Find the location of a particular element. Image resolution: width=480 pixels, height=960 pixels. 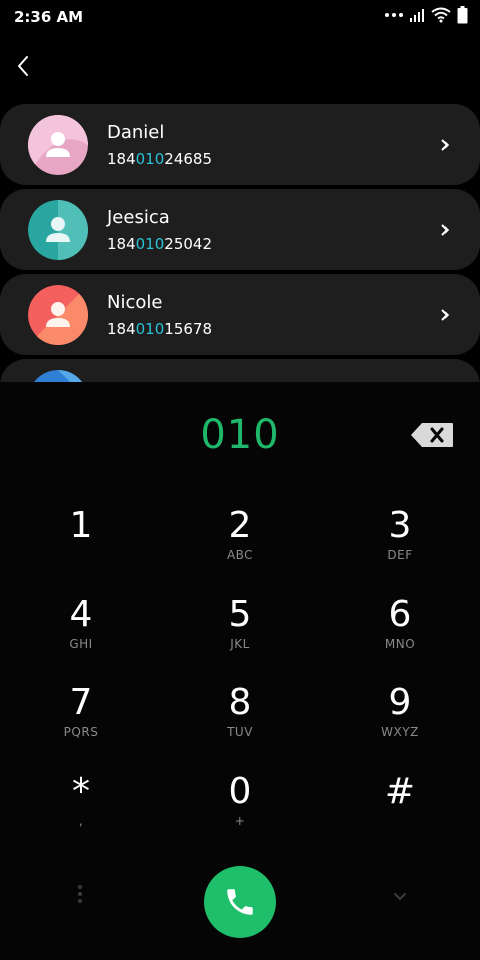

battery-icon is located at coordinates (462, 15).